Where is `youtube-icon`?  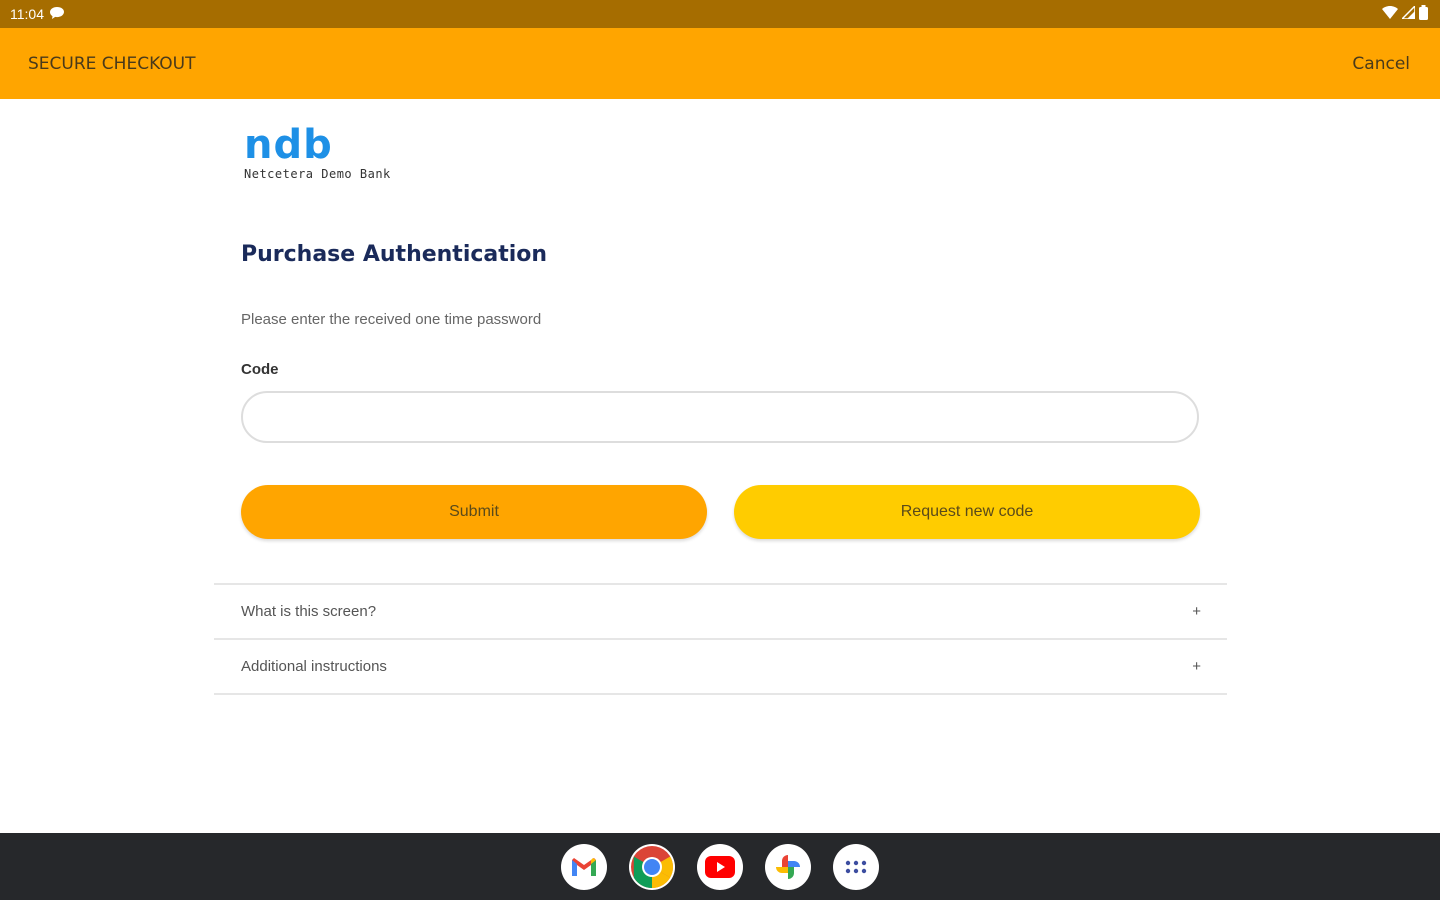
youtube-icon is located at coordinates (720, 866).